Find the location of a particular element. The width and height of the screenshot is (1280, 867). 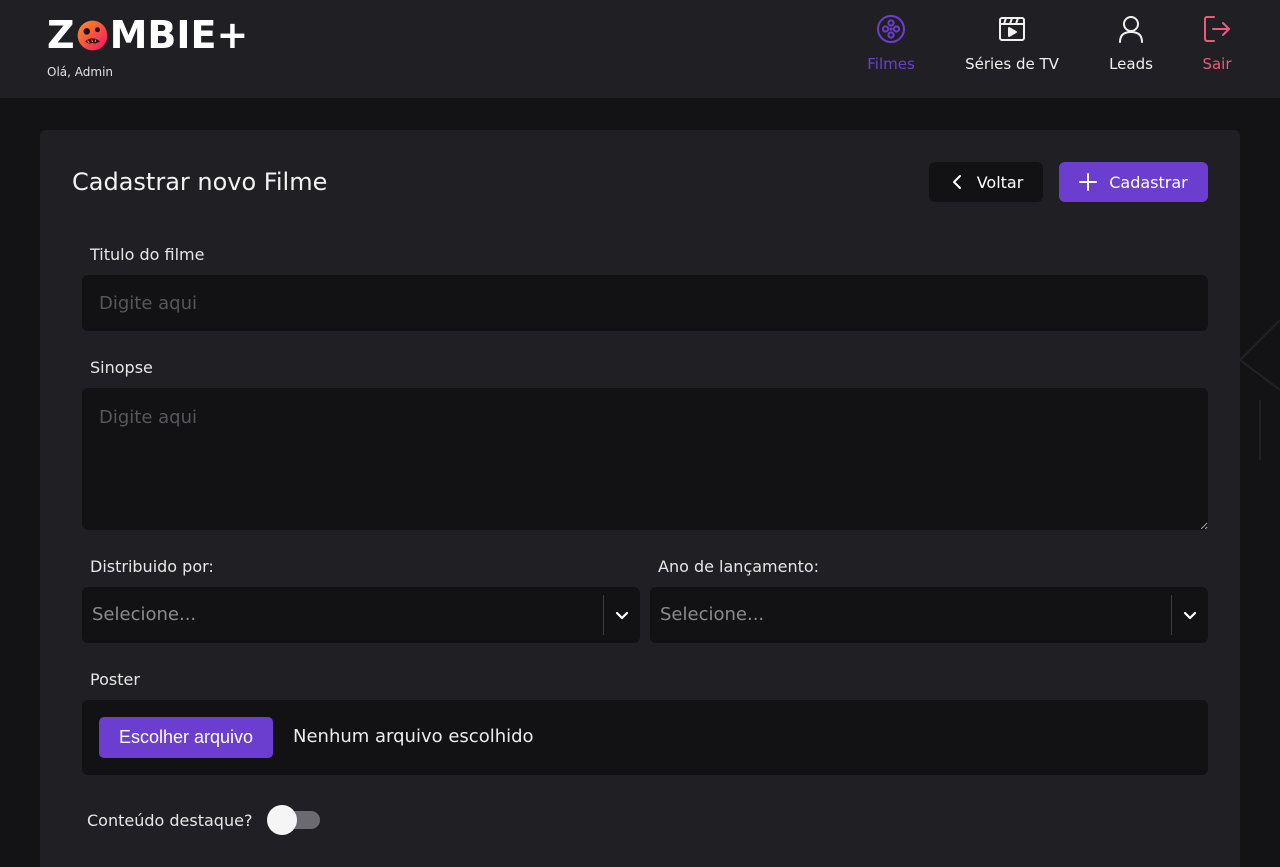

background-decoration is located at coordinates (1260, 390).